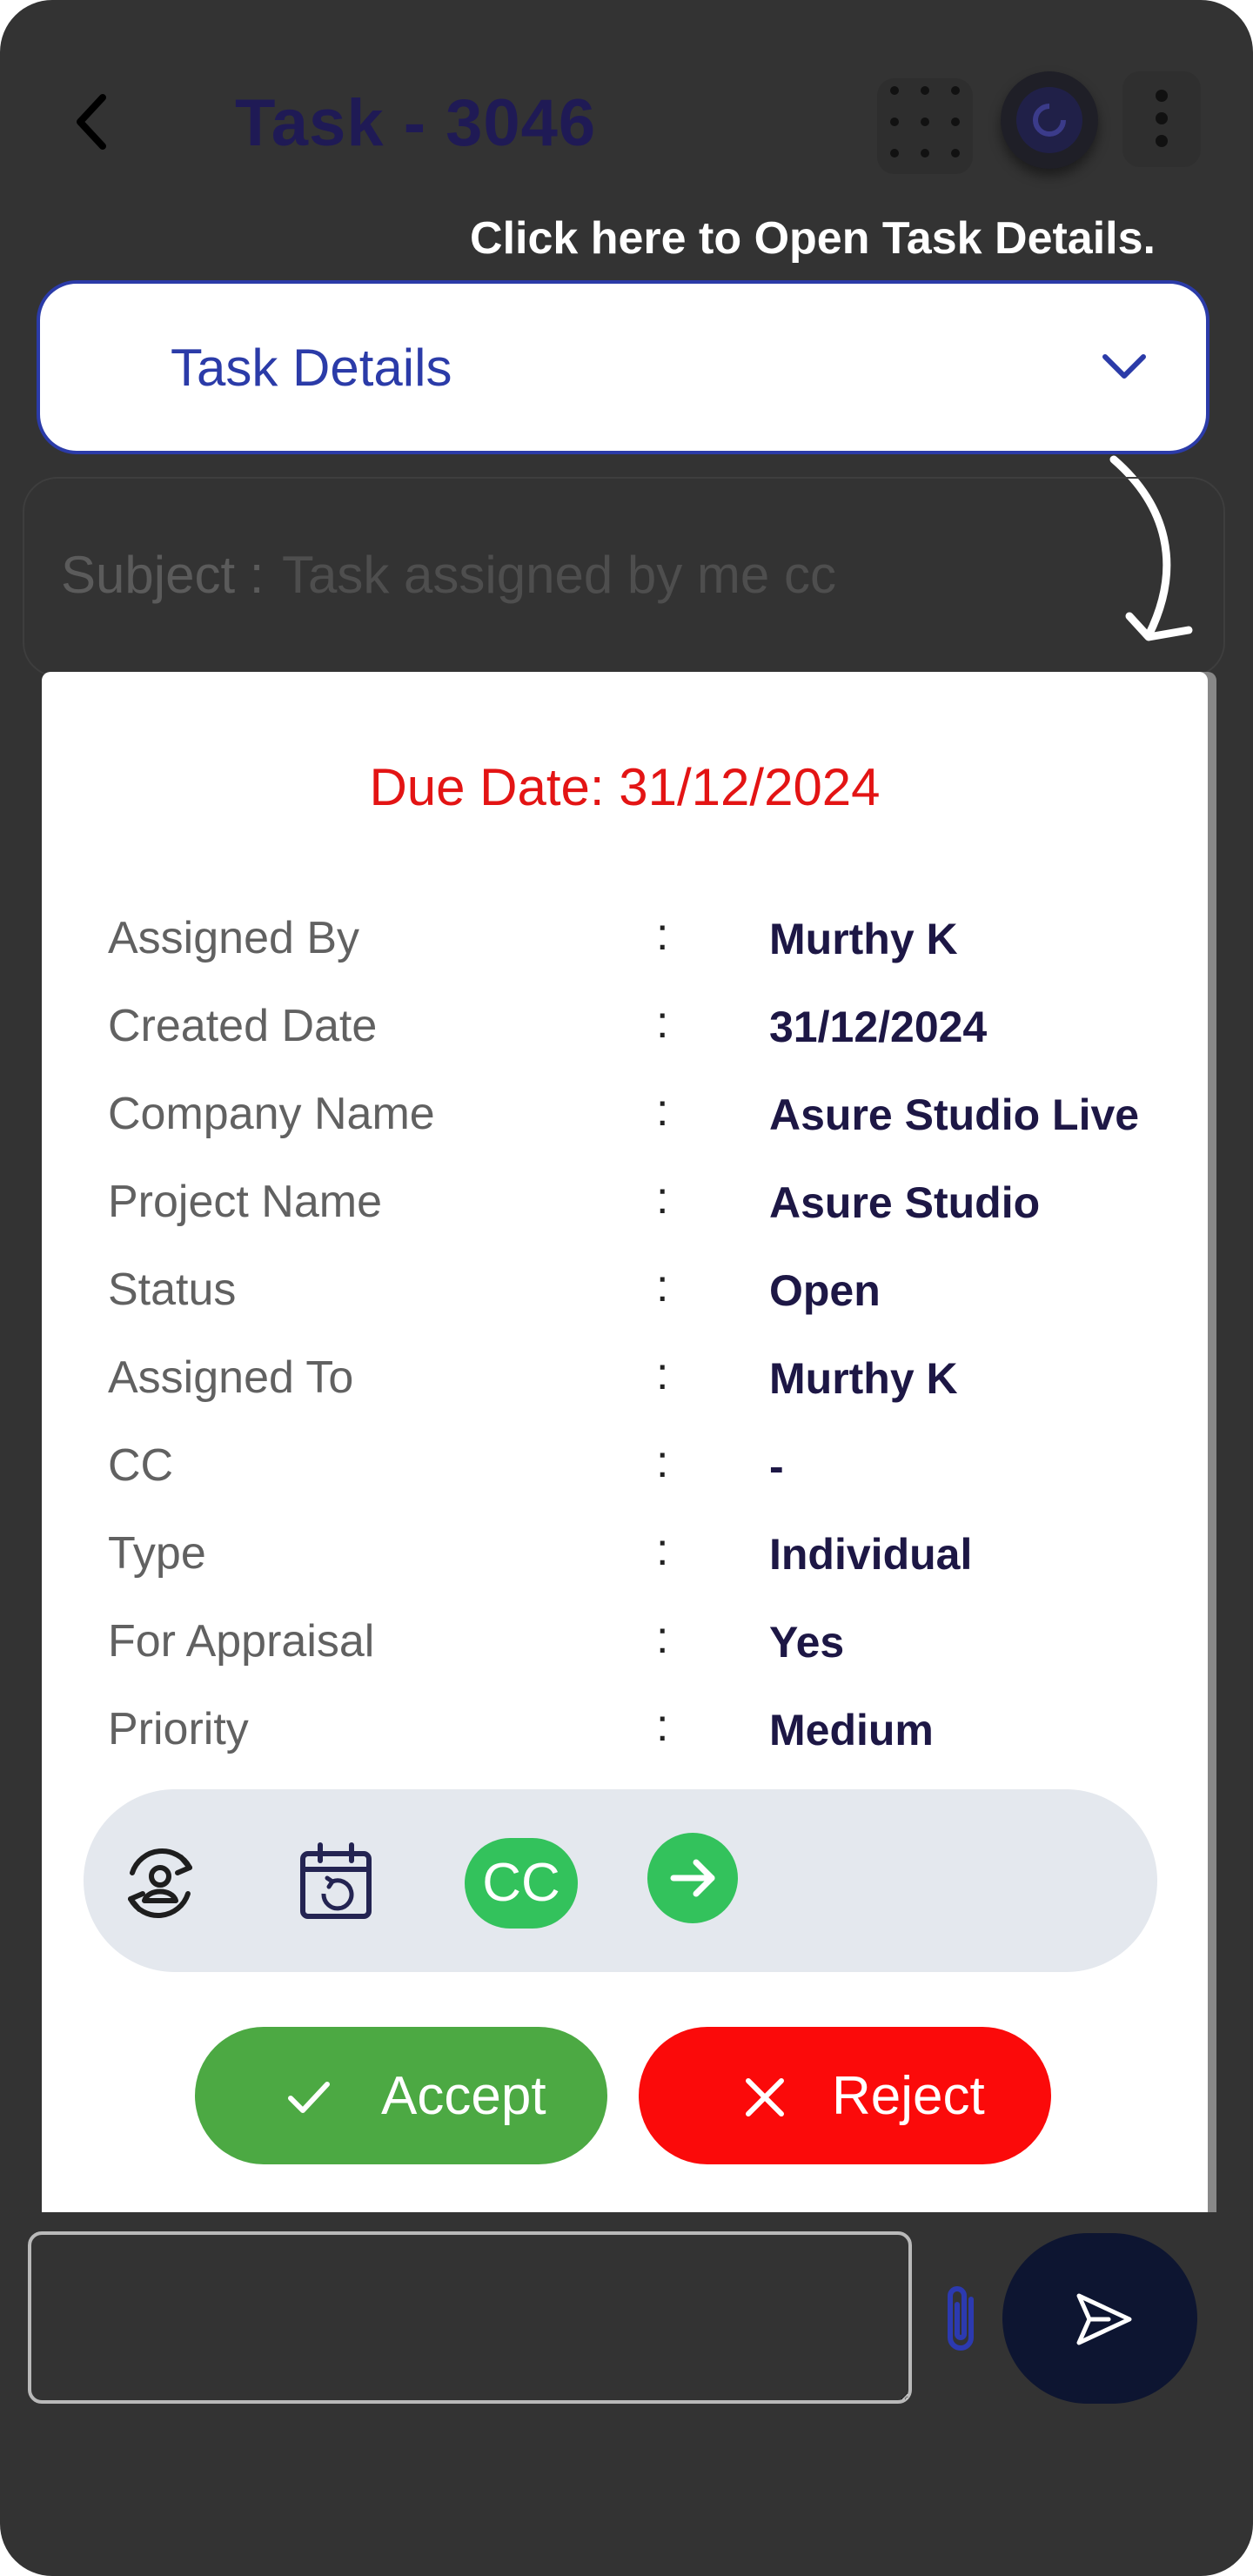 The image size is (1253, 2576). I want to click on subject-field: Subject : Task assigned by me cc, so click(624, 577).